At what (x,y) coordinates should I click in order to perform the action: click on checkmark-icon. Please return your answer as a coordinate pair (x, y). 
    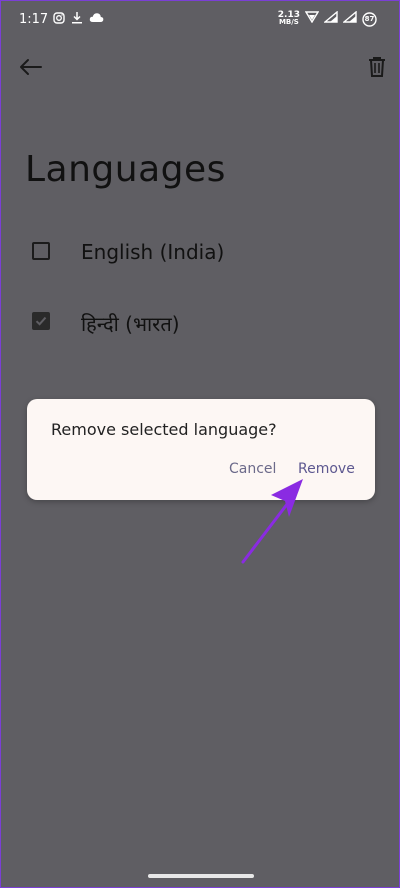
    Looking at the image, I should click on (41, 321).